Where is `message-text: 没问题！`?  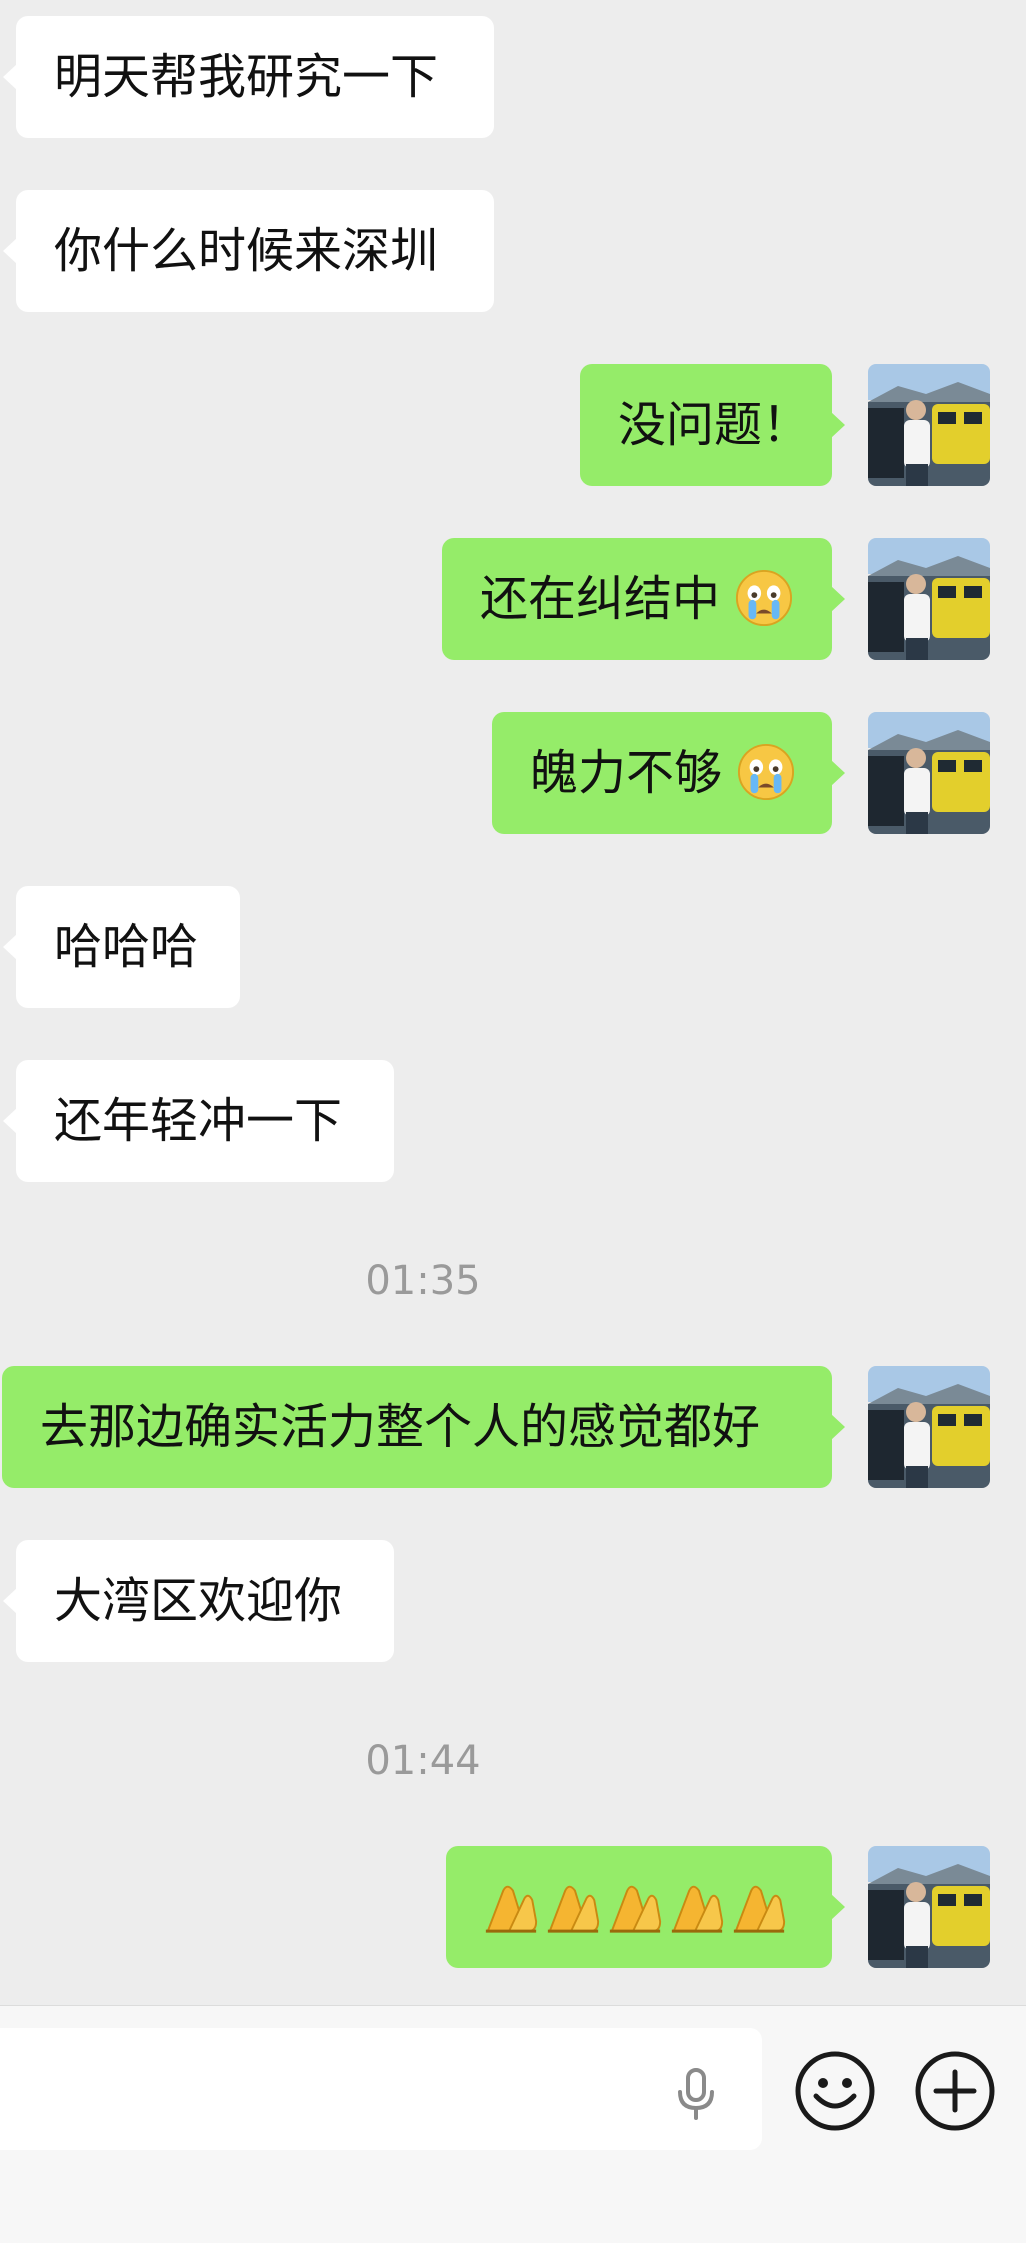
message-text: 没问题！ is located at coordinates (714, 425).